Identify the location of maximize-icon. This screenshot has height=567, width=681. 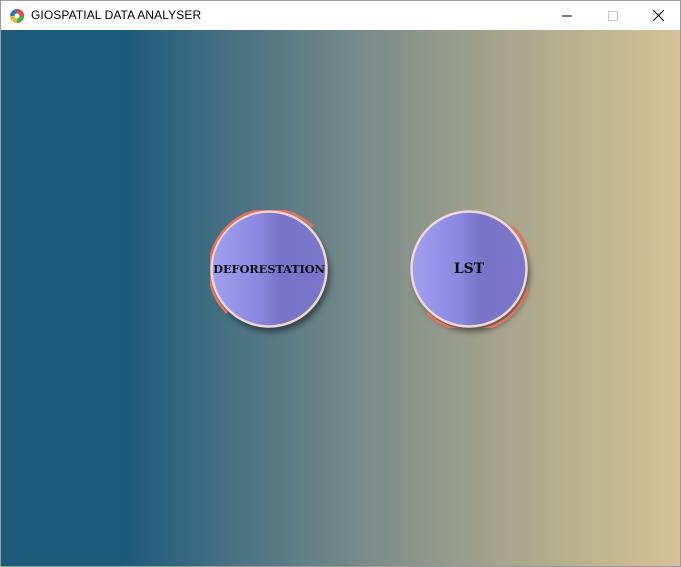
(613, 15).